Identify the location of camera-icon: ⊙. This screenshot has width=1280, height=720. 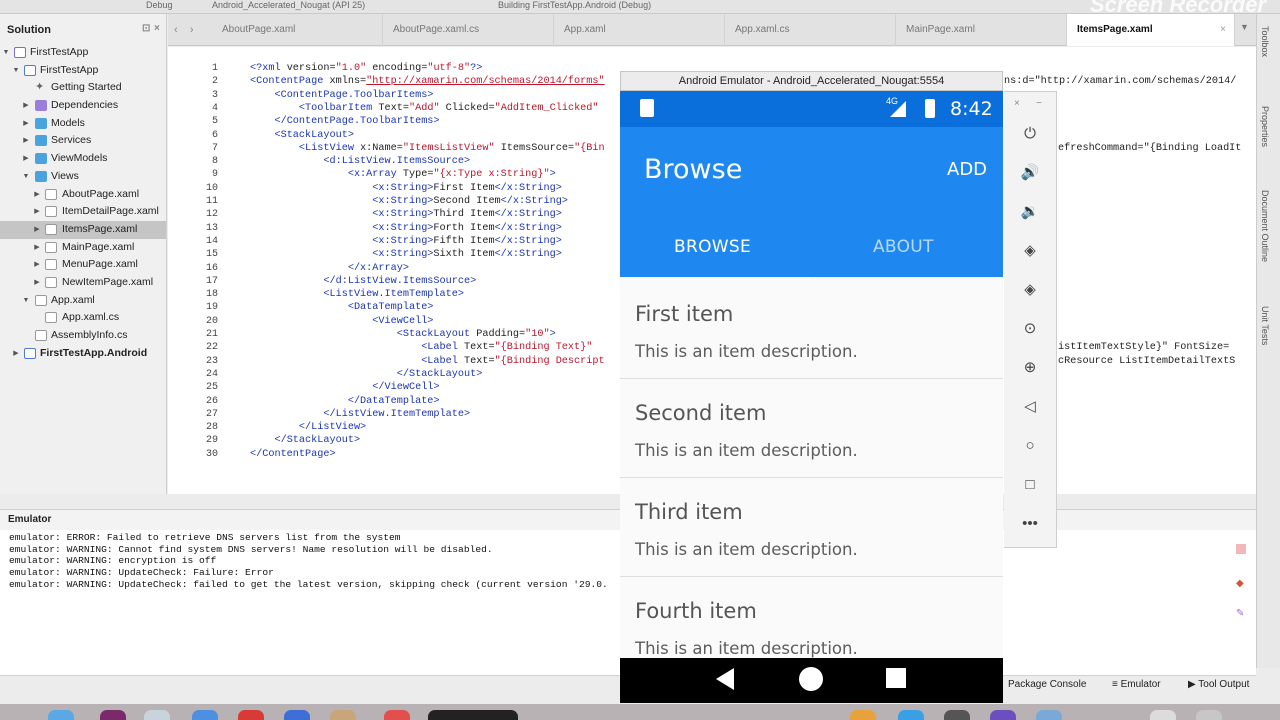
(1030, 329).